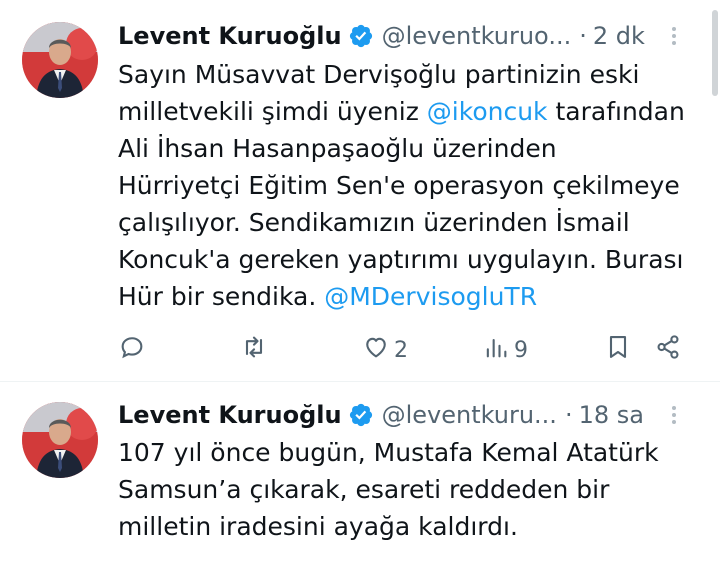 Image resolution: width=720 pixels, height=578 pixels. I want to click on scrollbar, so click(715, 53).